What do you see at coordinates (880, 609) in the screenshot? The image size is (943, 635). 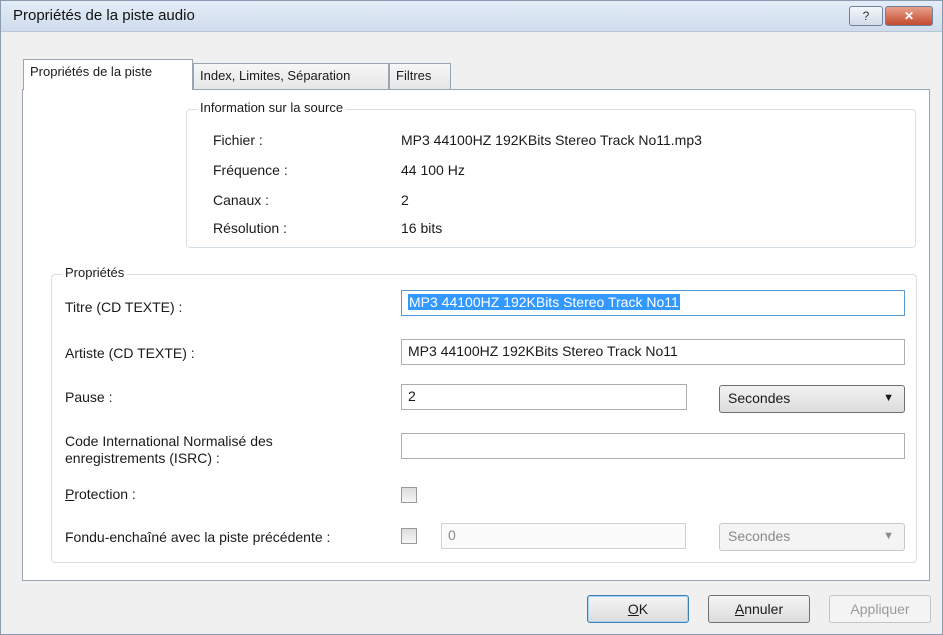 I see `apply-button: Appliquer` at bounding box center [880, 609].